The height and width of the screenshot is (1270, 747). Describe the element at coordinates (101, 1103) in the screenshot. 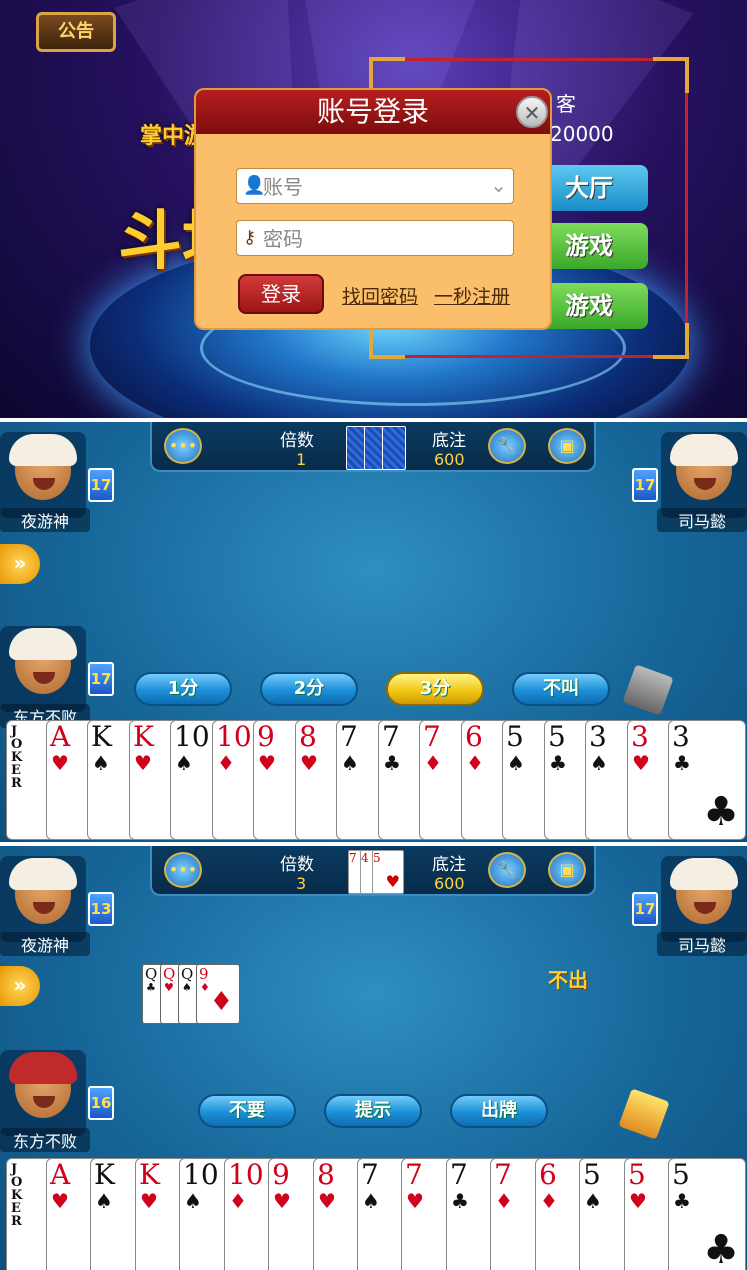

I see `self-card-count: 16` at that location.